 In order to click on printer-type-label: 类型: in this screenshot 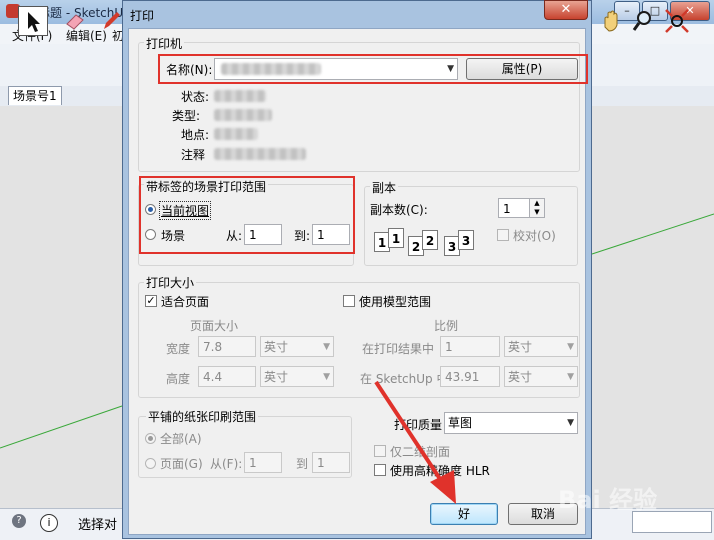, I will do `click(186, 116)`.